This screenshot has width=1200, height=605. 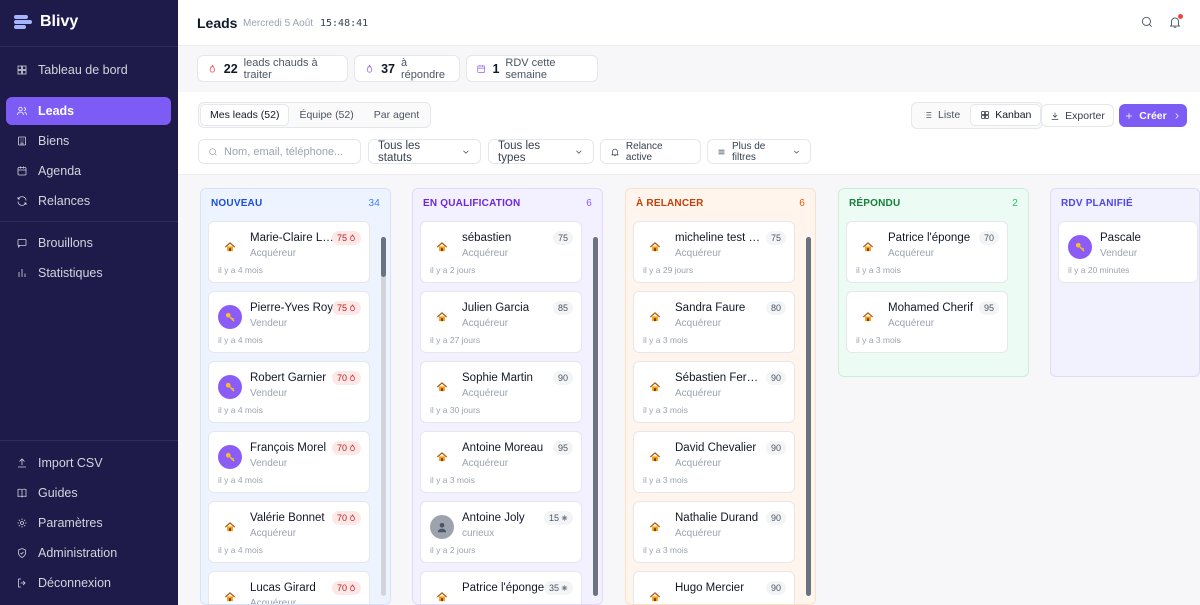 I want to click on lead-score-badge: 70, so click(x=346, y=518).